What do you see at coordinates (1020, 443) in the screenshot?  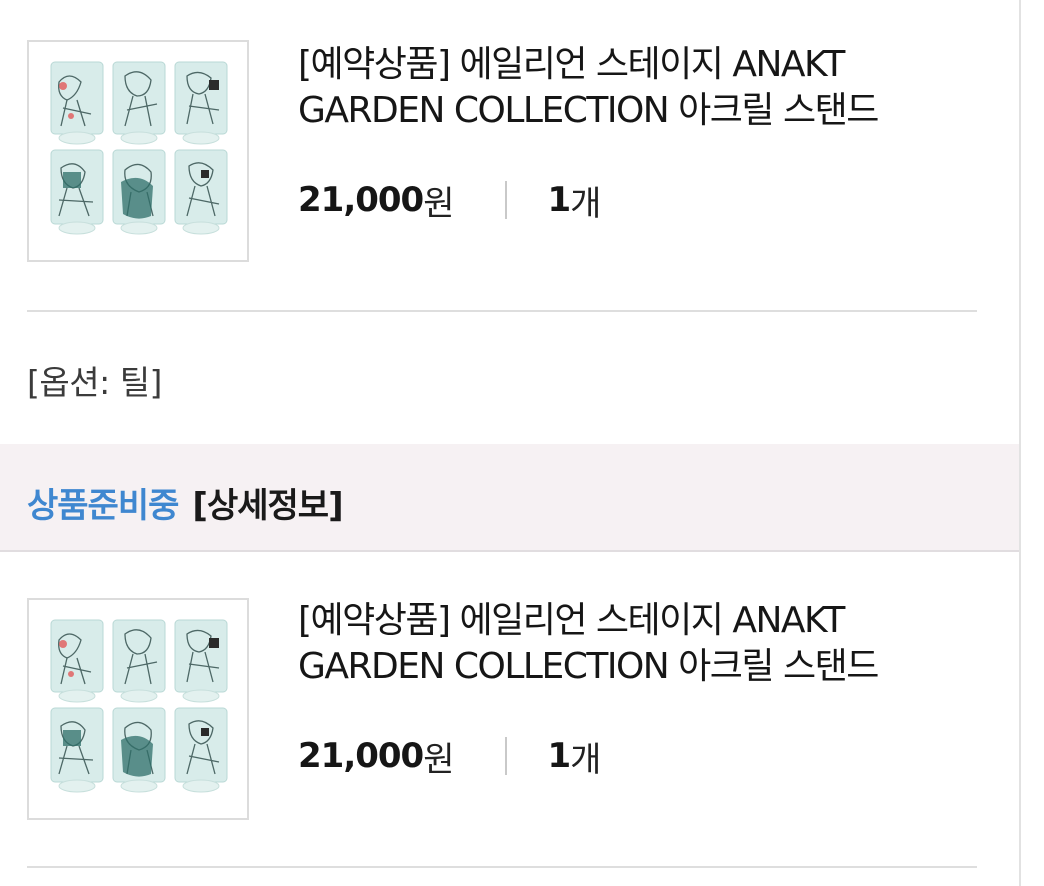 I see `right-divider` at bounding box center [1020, 443].